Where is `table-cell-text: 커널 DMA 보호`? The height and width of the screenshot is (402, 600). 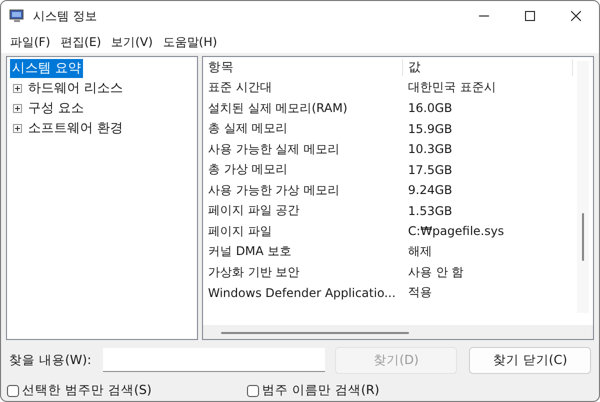
table-cell-text: 커널 DMA 보호 is located at coordinates (249, 251).